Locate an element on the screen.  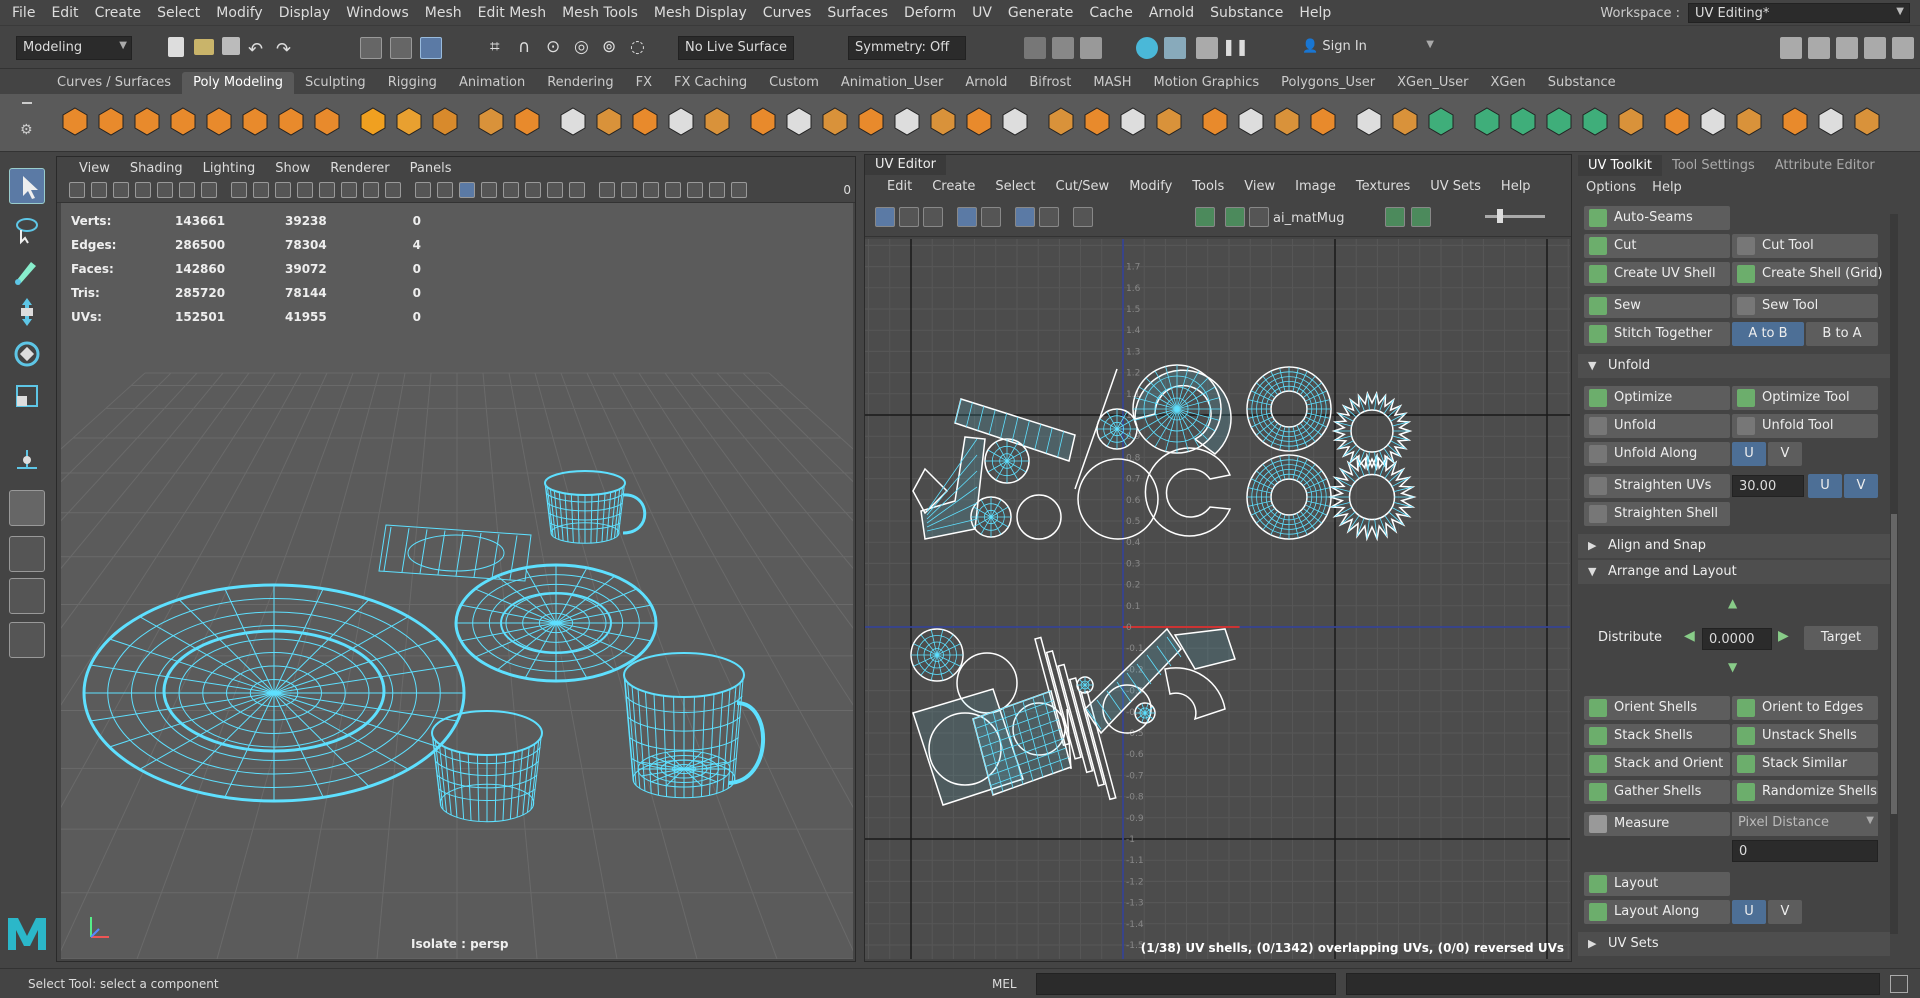
menu-edit-mesh: Edit Mesh is located at coordinates (512, 13).